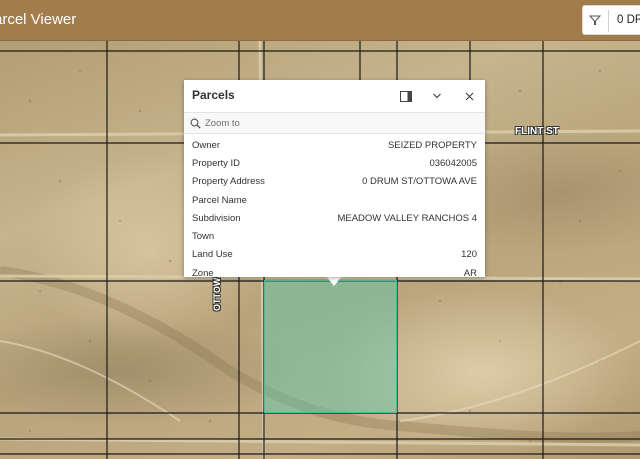  Describe the element at coordinates (212, 255) in the screenshot. I see `attribute-label: Land Use` at that location.